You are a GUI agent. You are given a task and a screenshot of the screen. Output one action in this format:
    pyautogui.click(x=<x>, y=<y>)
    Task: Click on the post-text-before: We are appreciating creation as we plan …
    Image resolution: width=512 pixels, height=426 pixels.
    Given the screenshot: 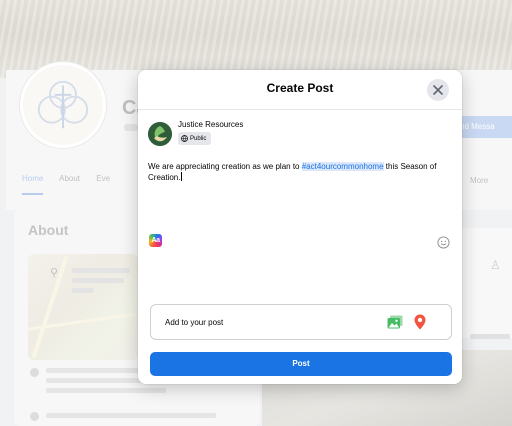 What is the action you would take?
    pyautogui.click(x=225, y=166)
    